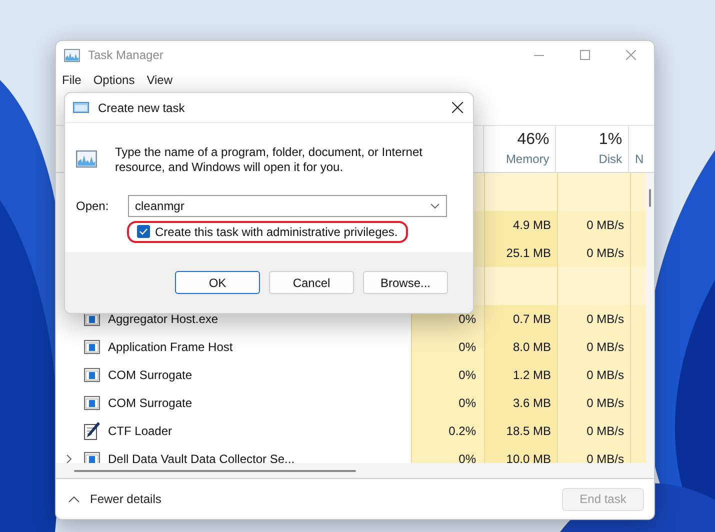  I want to click on admin-checkbox-row: Create this task with administrative privileges., so click(267, 231).